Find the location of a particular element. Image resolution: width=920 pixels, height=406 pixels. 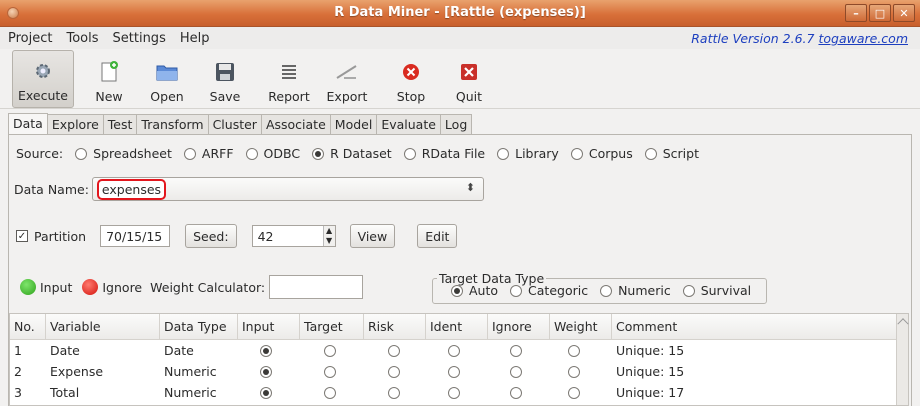

header-ident: Ident is located at coordinates (457, 326).